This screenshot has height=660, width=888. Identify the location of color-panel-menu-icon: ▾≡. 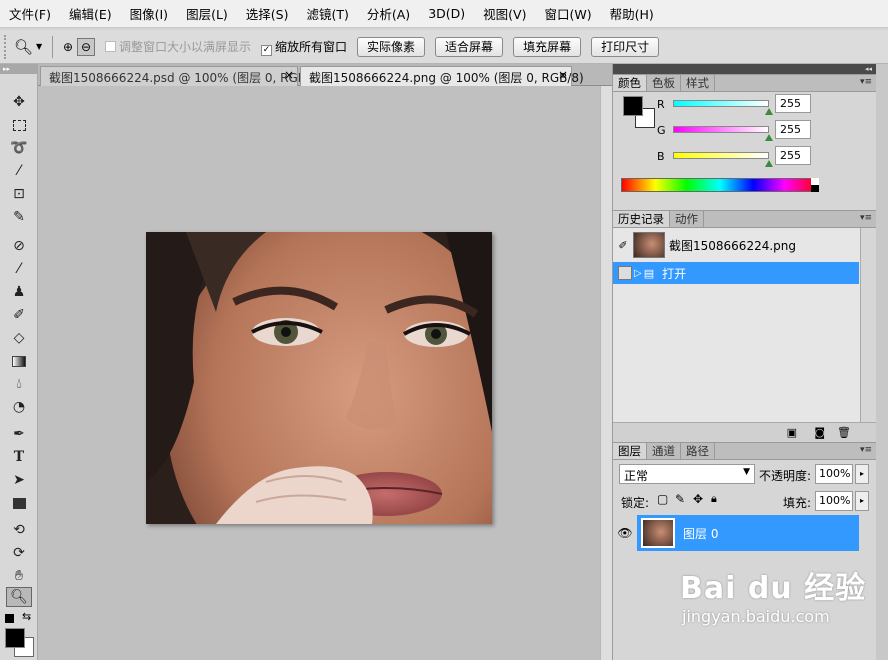
(866, 82).